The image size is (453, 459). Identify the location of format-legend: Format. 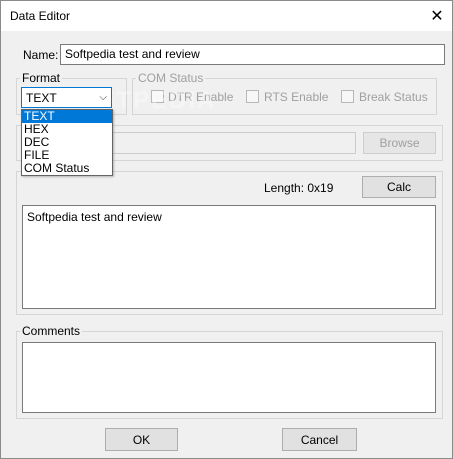
(41, 78).